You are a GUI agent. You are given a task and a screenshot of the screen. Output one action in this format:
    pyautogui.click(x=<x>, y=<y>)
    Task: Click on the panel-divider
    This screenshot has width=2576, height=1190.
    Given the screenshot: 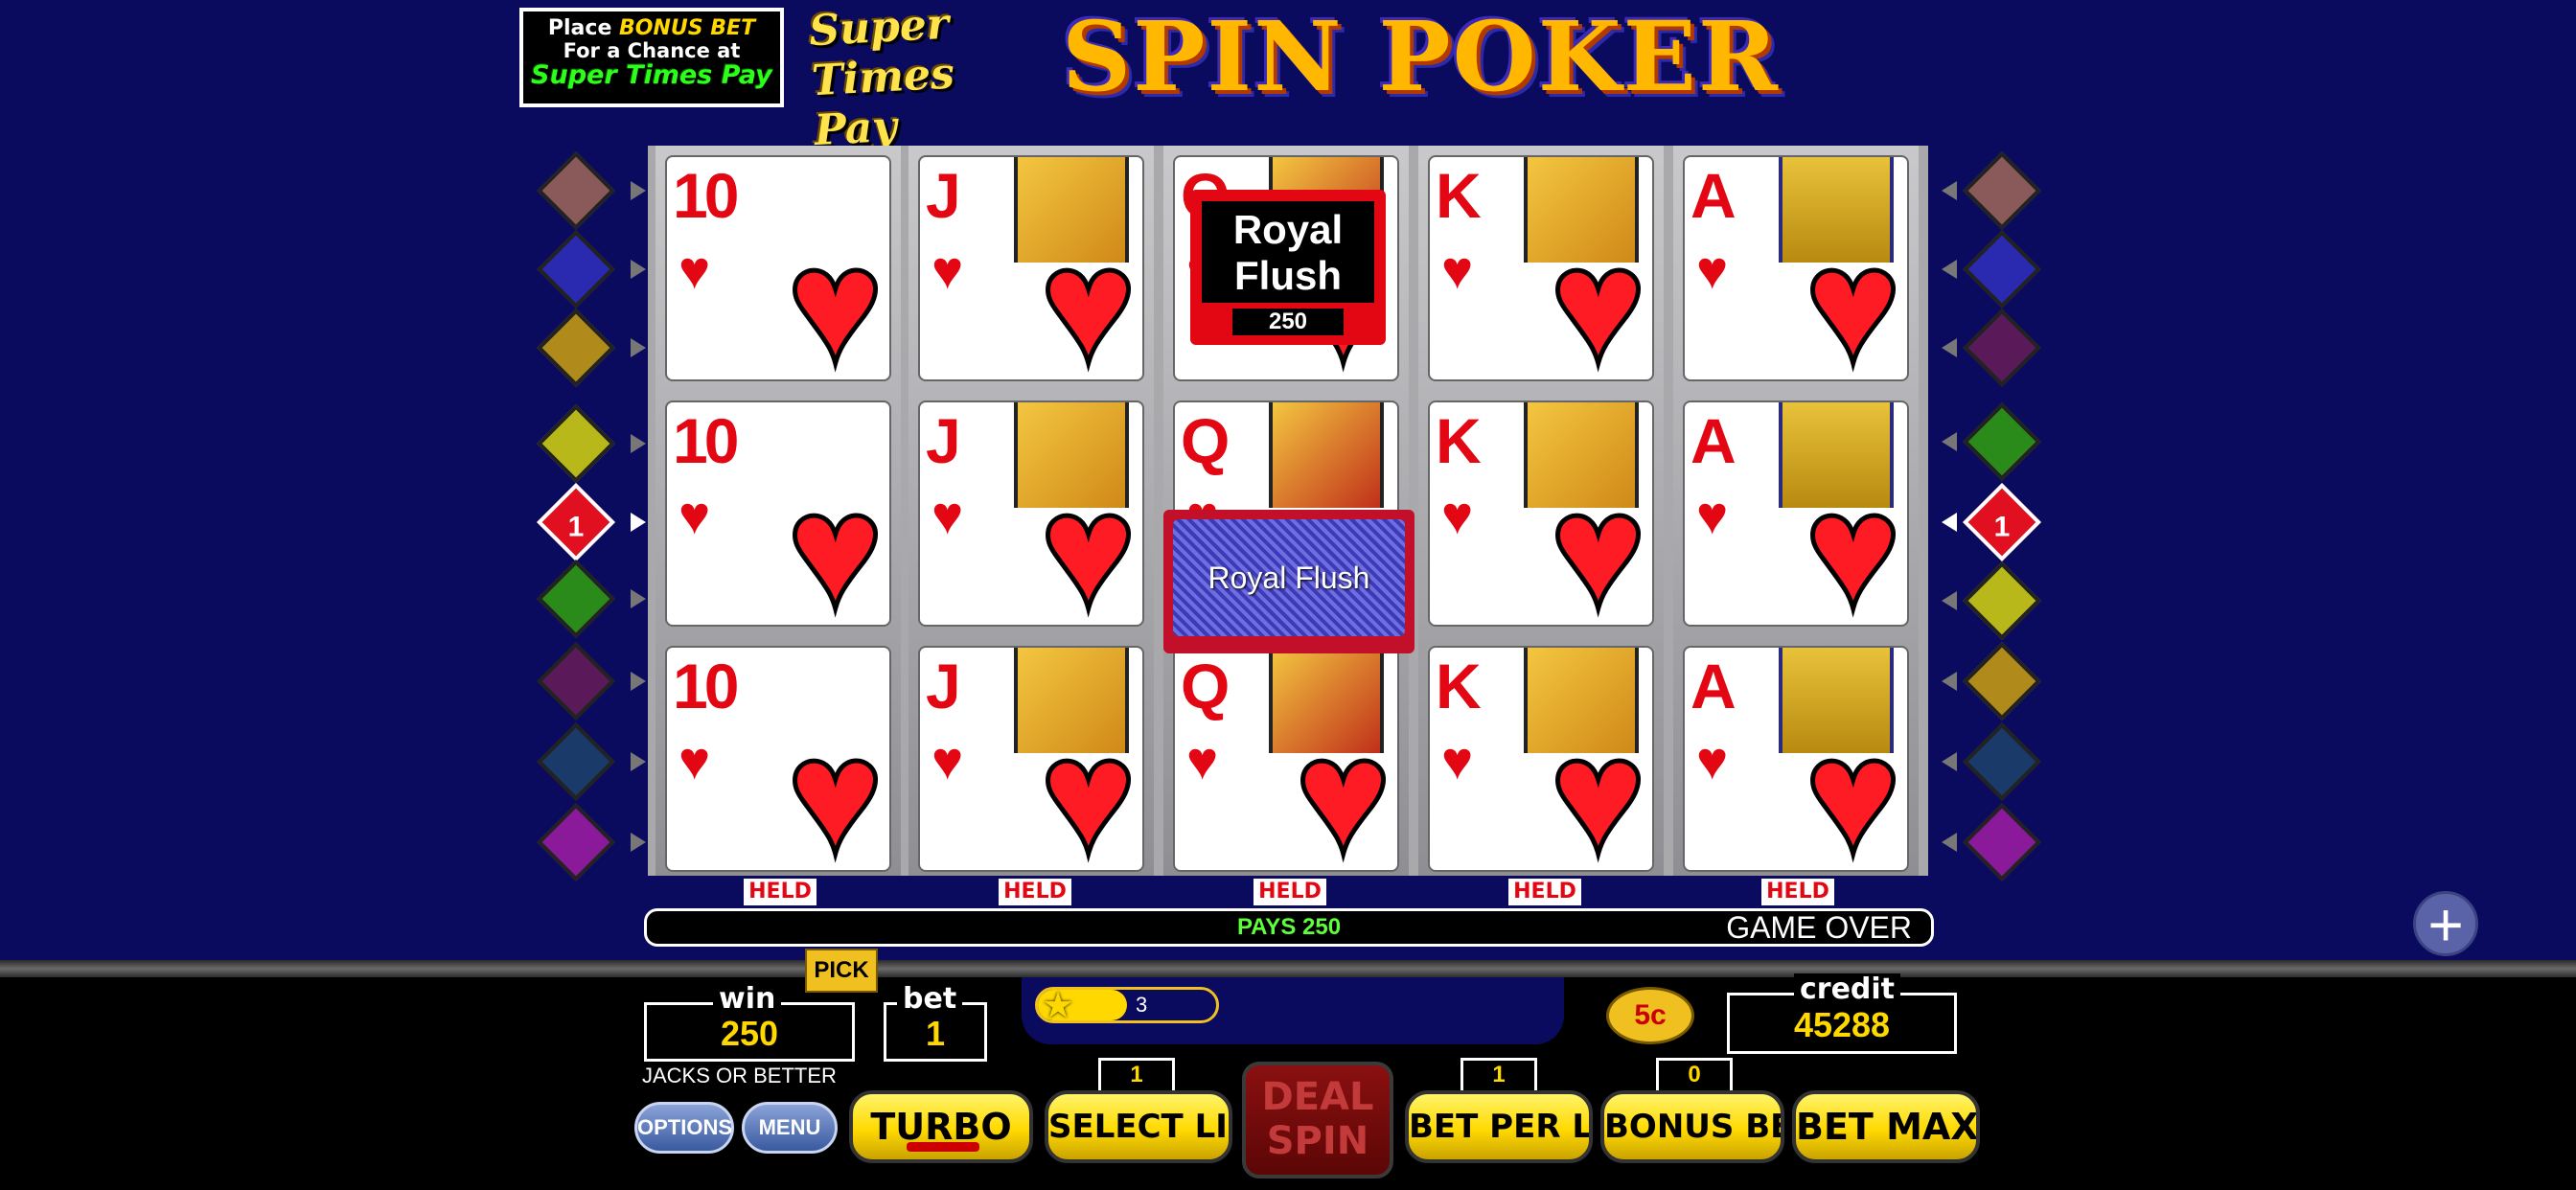 What is the action you would take?
    pyautogui.click(x=1288, y=968)
    